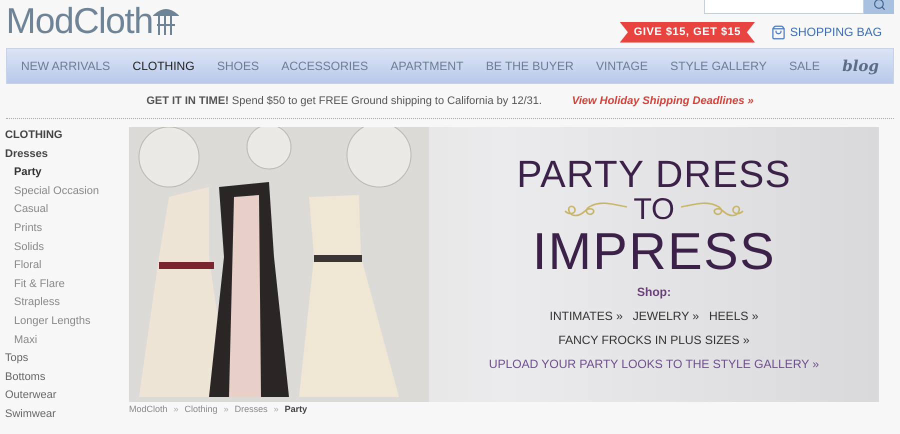 This screenshot has height=434, width=900. I want to click on breadcrumb-link: Dresses, so click(251, 409).